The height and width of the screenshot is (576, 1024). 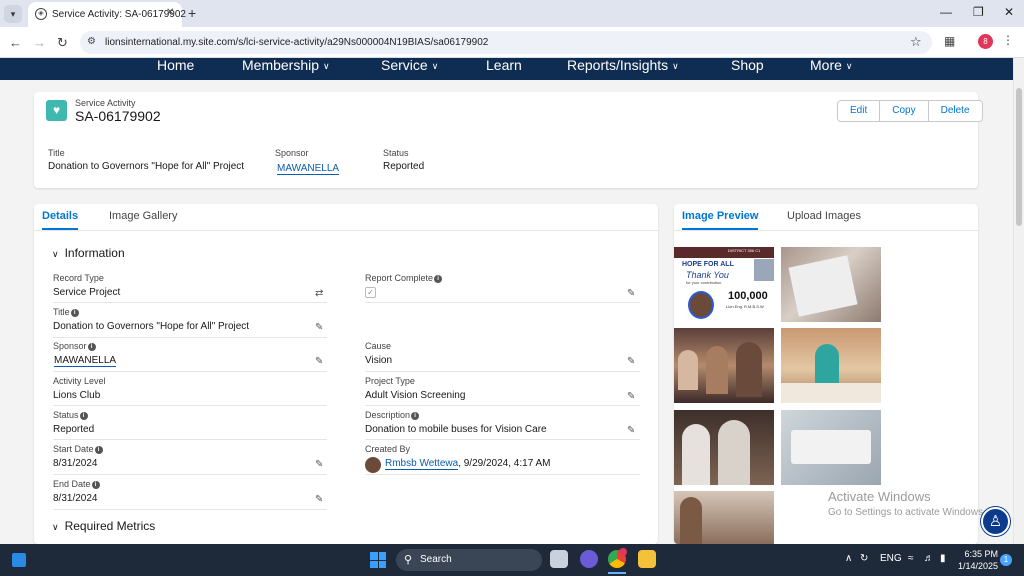 I want to click on nav-learn-label: Learn, so click(x=504, y=65).